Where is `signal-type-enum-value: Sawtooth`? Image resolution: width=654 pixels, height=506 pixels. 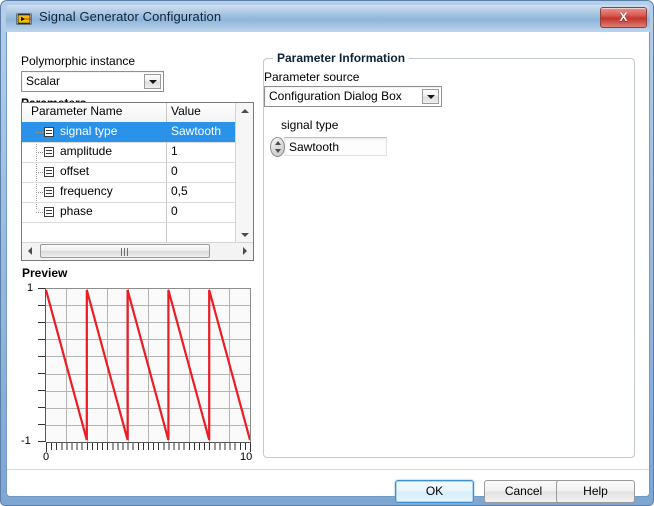 signal-type-enum-value: Sawtooth is located at coordinates (314, 147).